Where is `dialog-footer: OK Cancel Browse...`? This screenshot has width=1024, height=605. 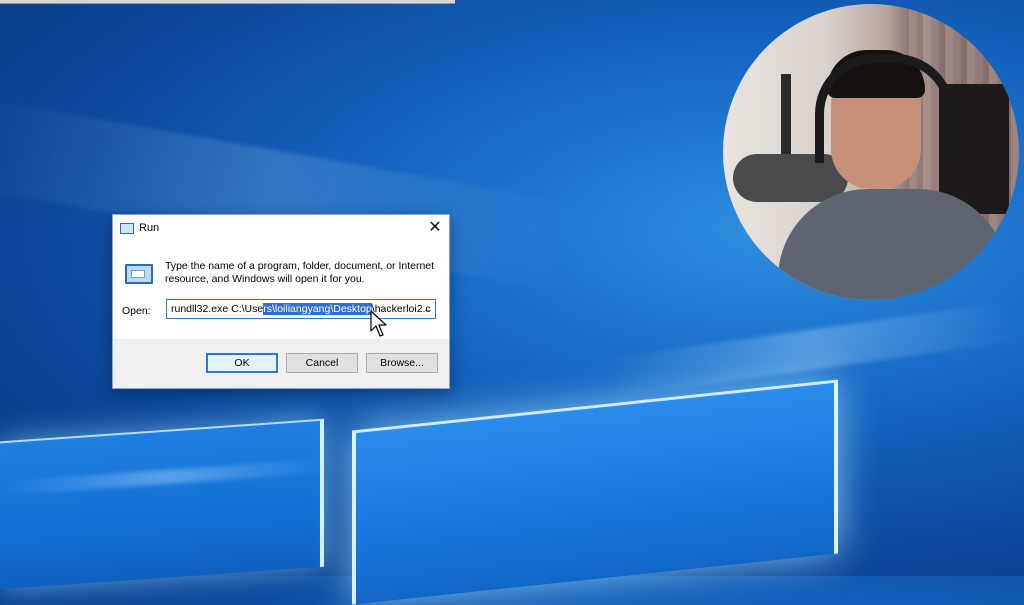 dialog-footer: OK Cancel Browse... is located at coordinates (281, 363).